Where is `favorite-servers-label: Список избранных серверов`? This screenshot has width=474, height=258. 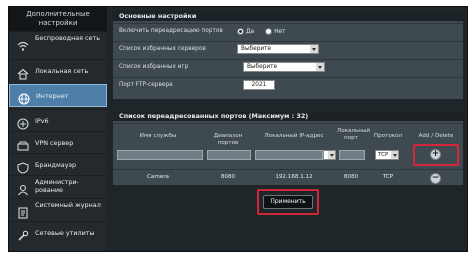
favorite-servers-label: Список избранных серверов is located at coordinates (162, 49).